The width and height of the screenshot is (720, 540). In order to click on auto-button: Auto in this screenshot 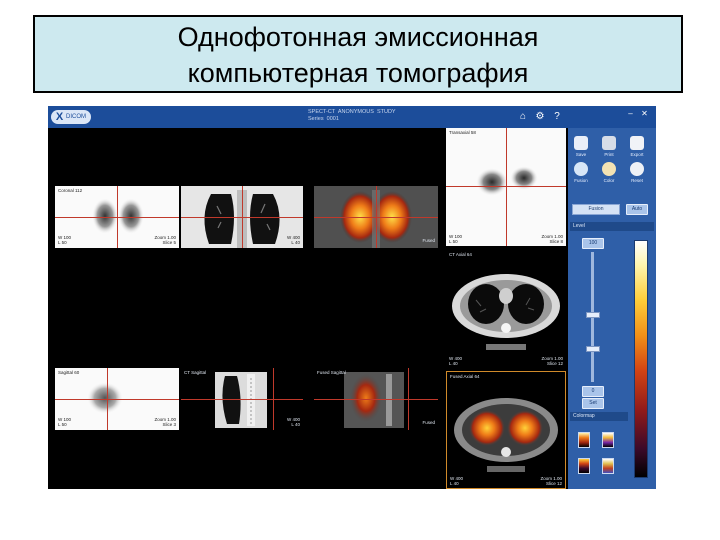, I will do `click(637, 209)`.